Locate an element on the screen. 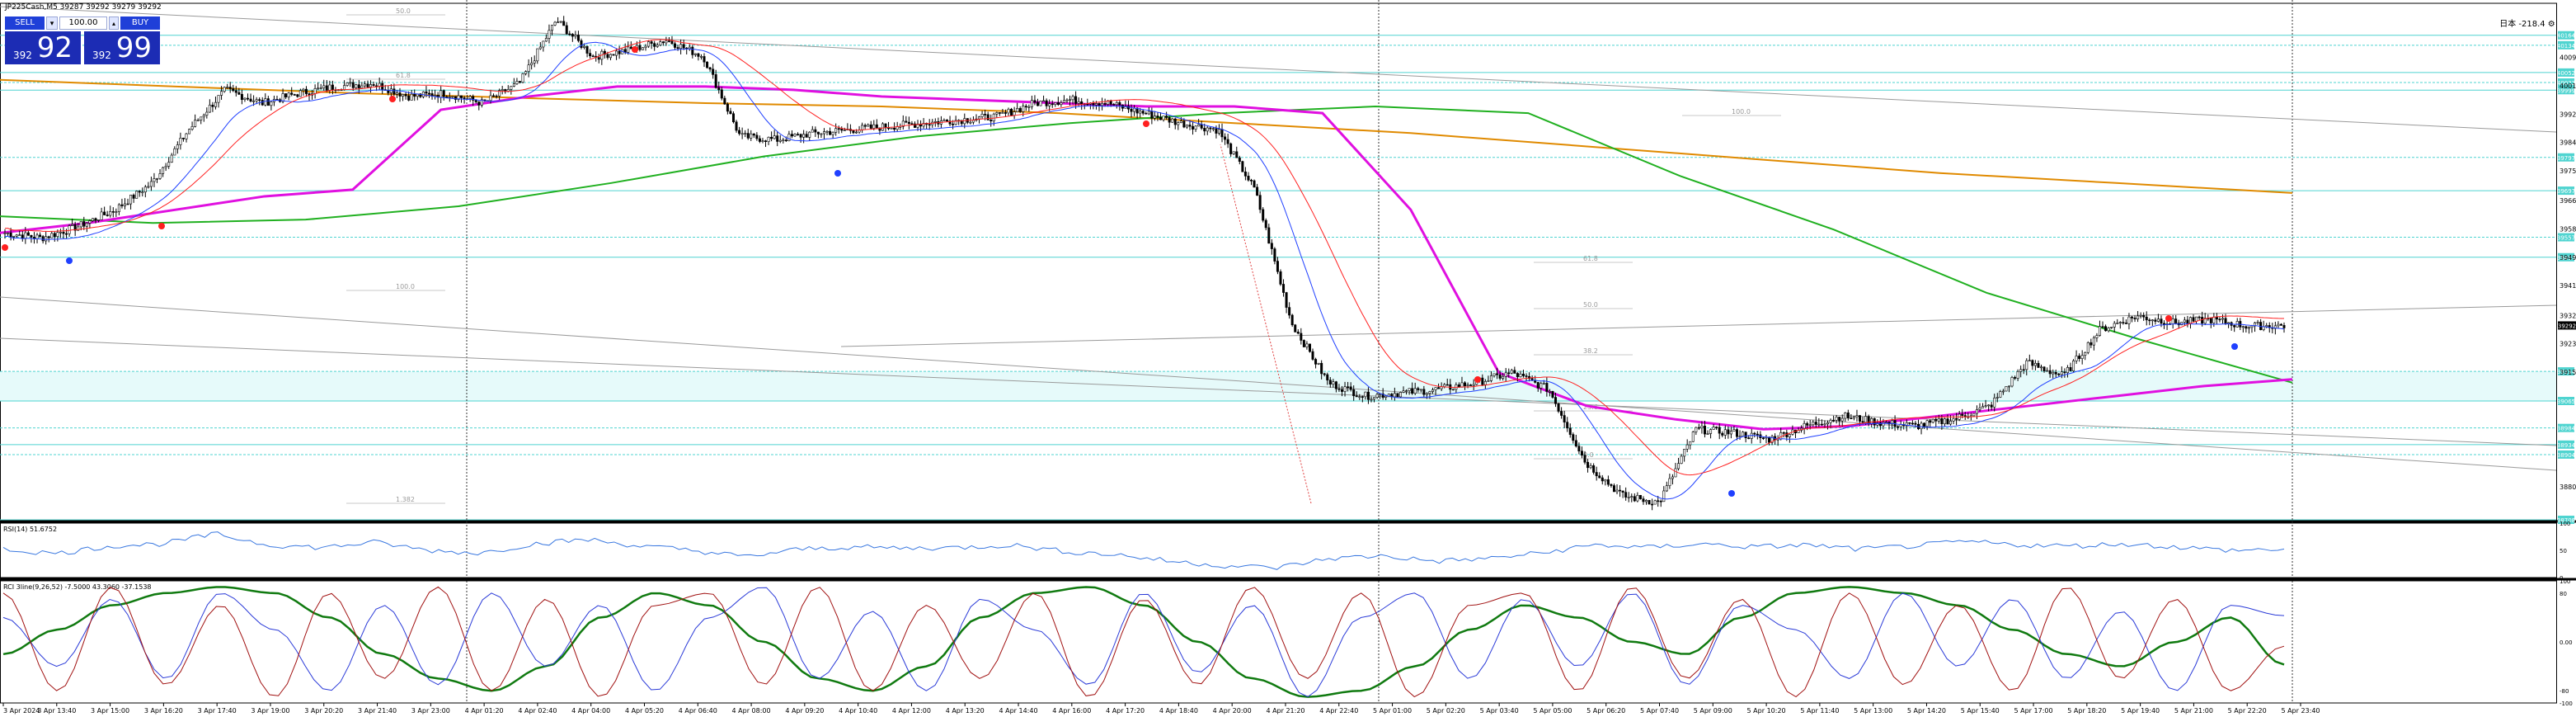 This screenshot has height=717, width=2576. lot-stepper-icon: ▴ is located at coordinates (114, 23).